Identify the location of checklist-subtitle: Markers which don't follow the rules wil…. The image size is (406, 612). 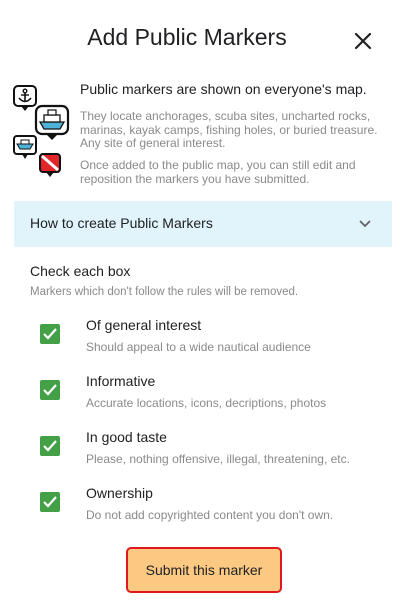
(164, 292).